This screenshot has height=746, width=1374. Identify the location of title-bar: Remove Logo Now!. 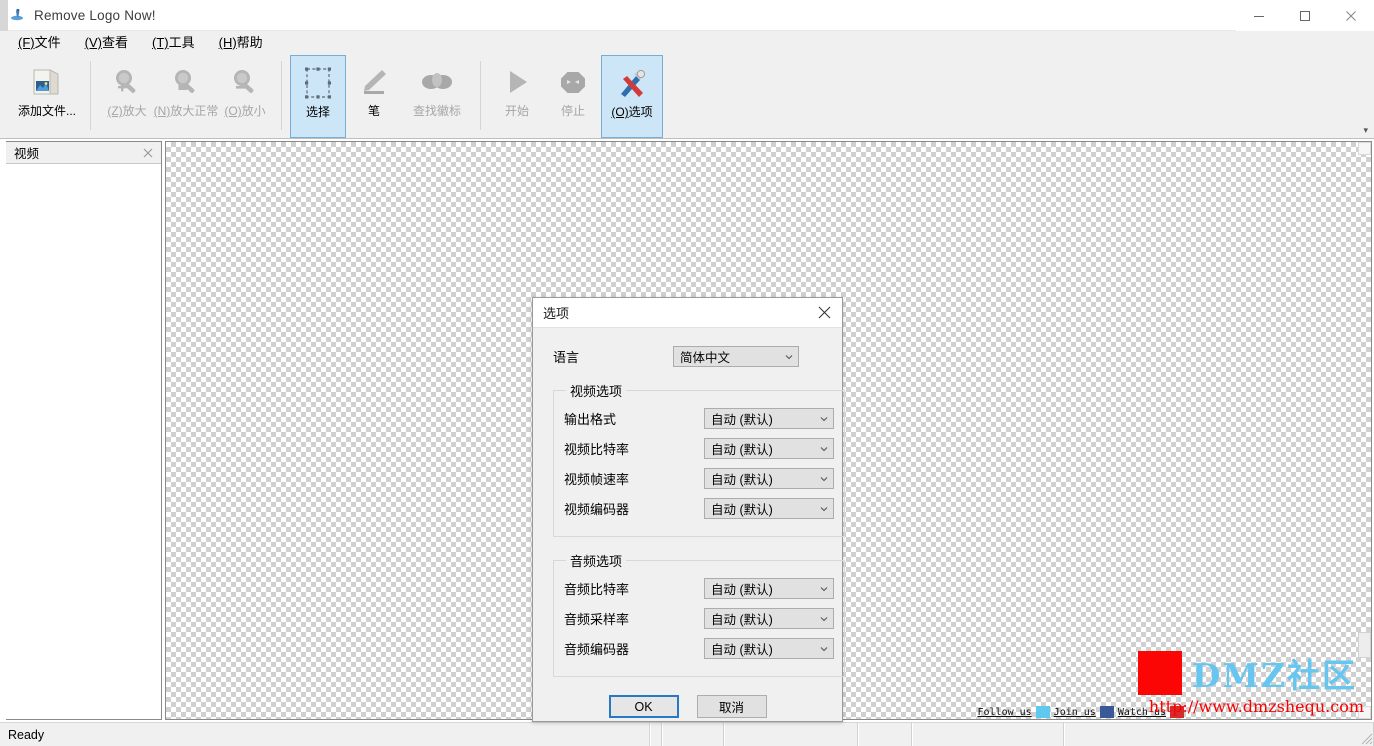
(687, 15).